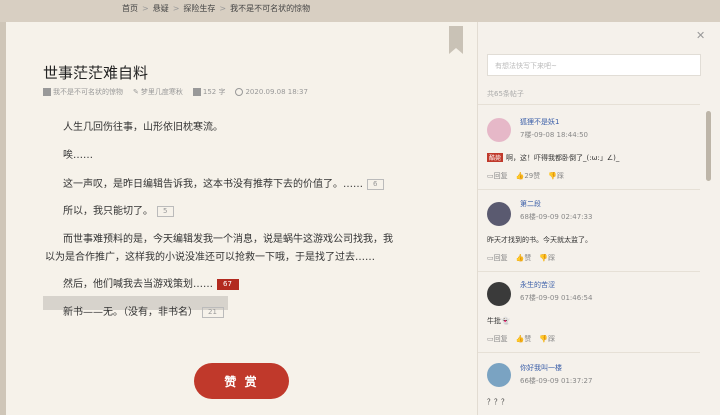 This screenshot has width=720, height=415. What do you see at coordinates (151, 282) in the screenshot?
I see `paragraph: 然后，他们喊我去当游戏策划…… 67` at bounding box center [151, 282].